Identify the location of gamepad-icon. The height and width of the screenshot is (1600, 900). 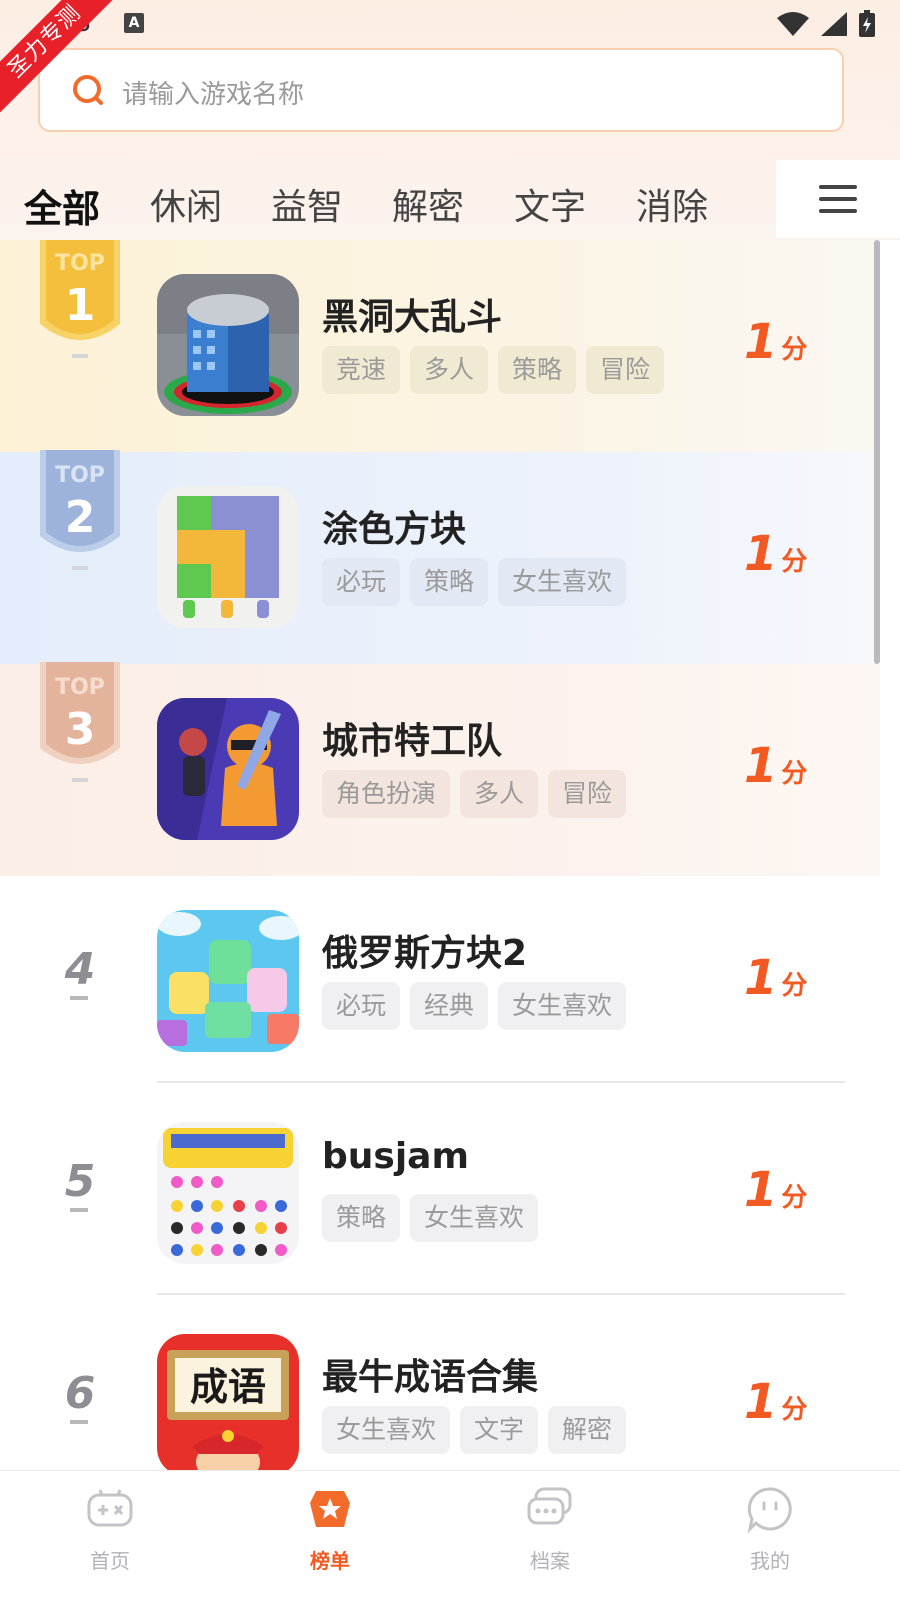
(110, 1508).